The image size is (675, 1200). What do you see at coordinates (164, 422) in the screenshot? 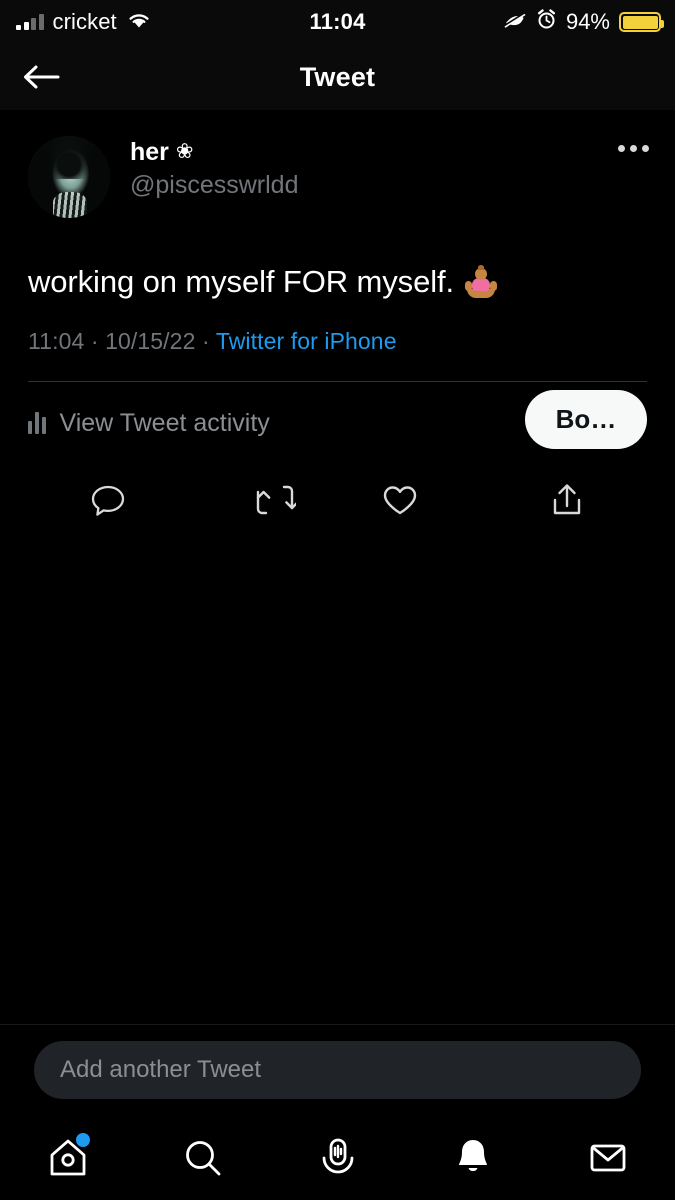
I see `view-tweet-activity-label: View Tweet activity` at bounding box center [164, 422].